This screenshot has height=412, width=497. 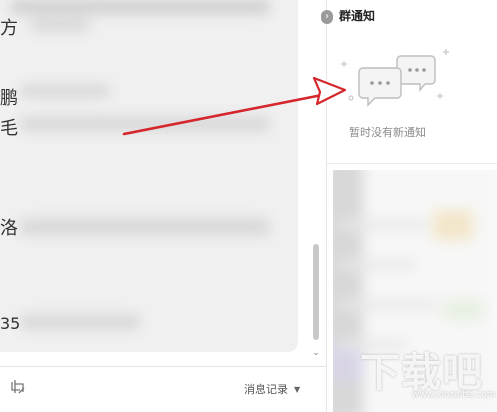 I want to click on empty-notice-illustration-icon, so click(x=395, y=78).